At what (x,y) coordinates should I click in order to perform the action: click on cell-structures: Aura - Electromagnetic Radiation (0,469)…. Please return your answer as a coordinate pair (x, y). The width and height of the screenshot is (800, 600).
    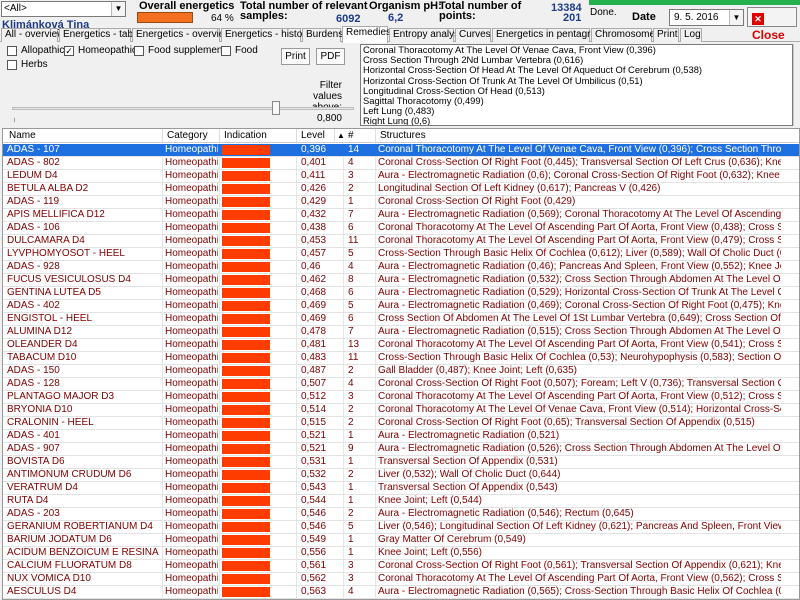
    Looking at the image, I should click on (579, 305).